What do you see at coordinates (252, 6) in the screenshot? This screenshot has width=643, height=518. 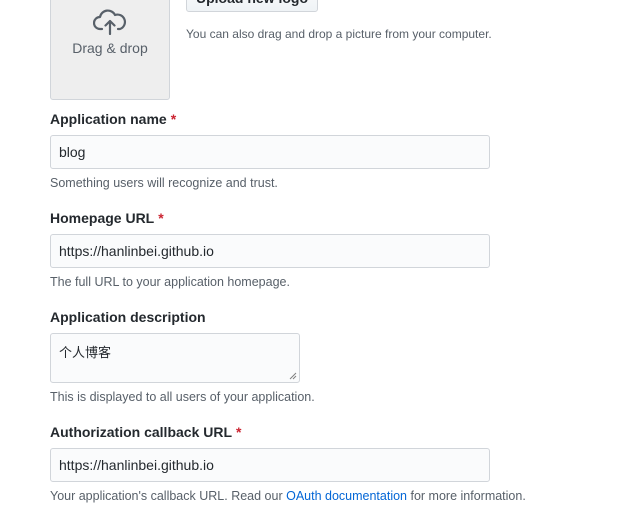 I see `upload-logo-button: Upload new logo` at bounding box center [252, 6].